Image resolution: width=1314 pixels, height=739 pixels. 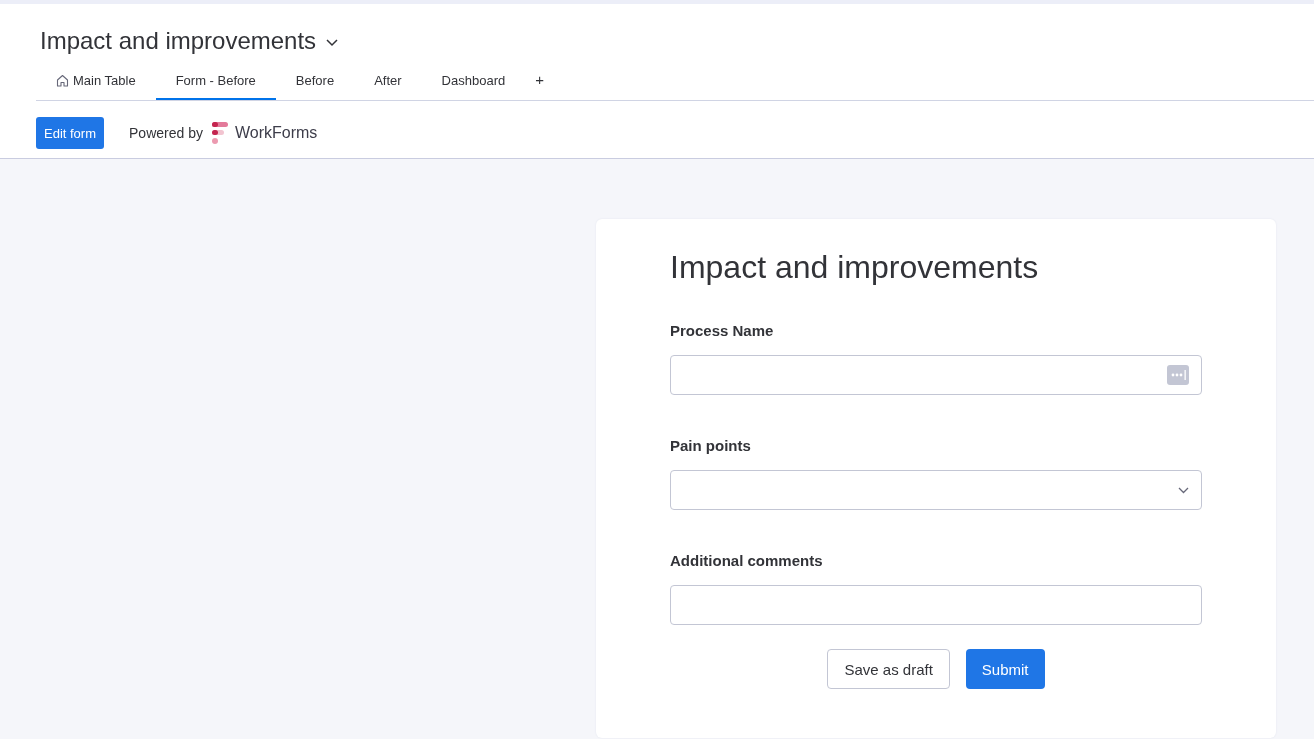 What do you see at coordinates (388, 86) in the screenshot?
I see `tab: After` at bounding box center [388, 86].